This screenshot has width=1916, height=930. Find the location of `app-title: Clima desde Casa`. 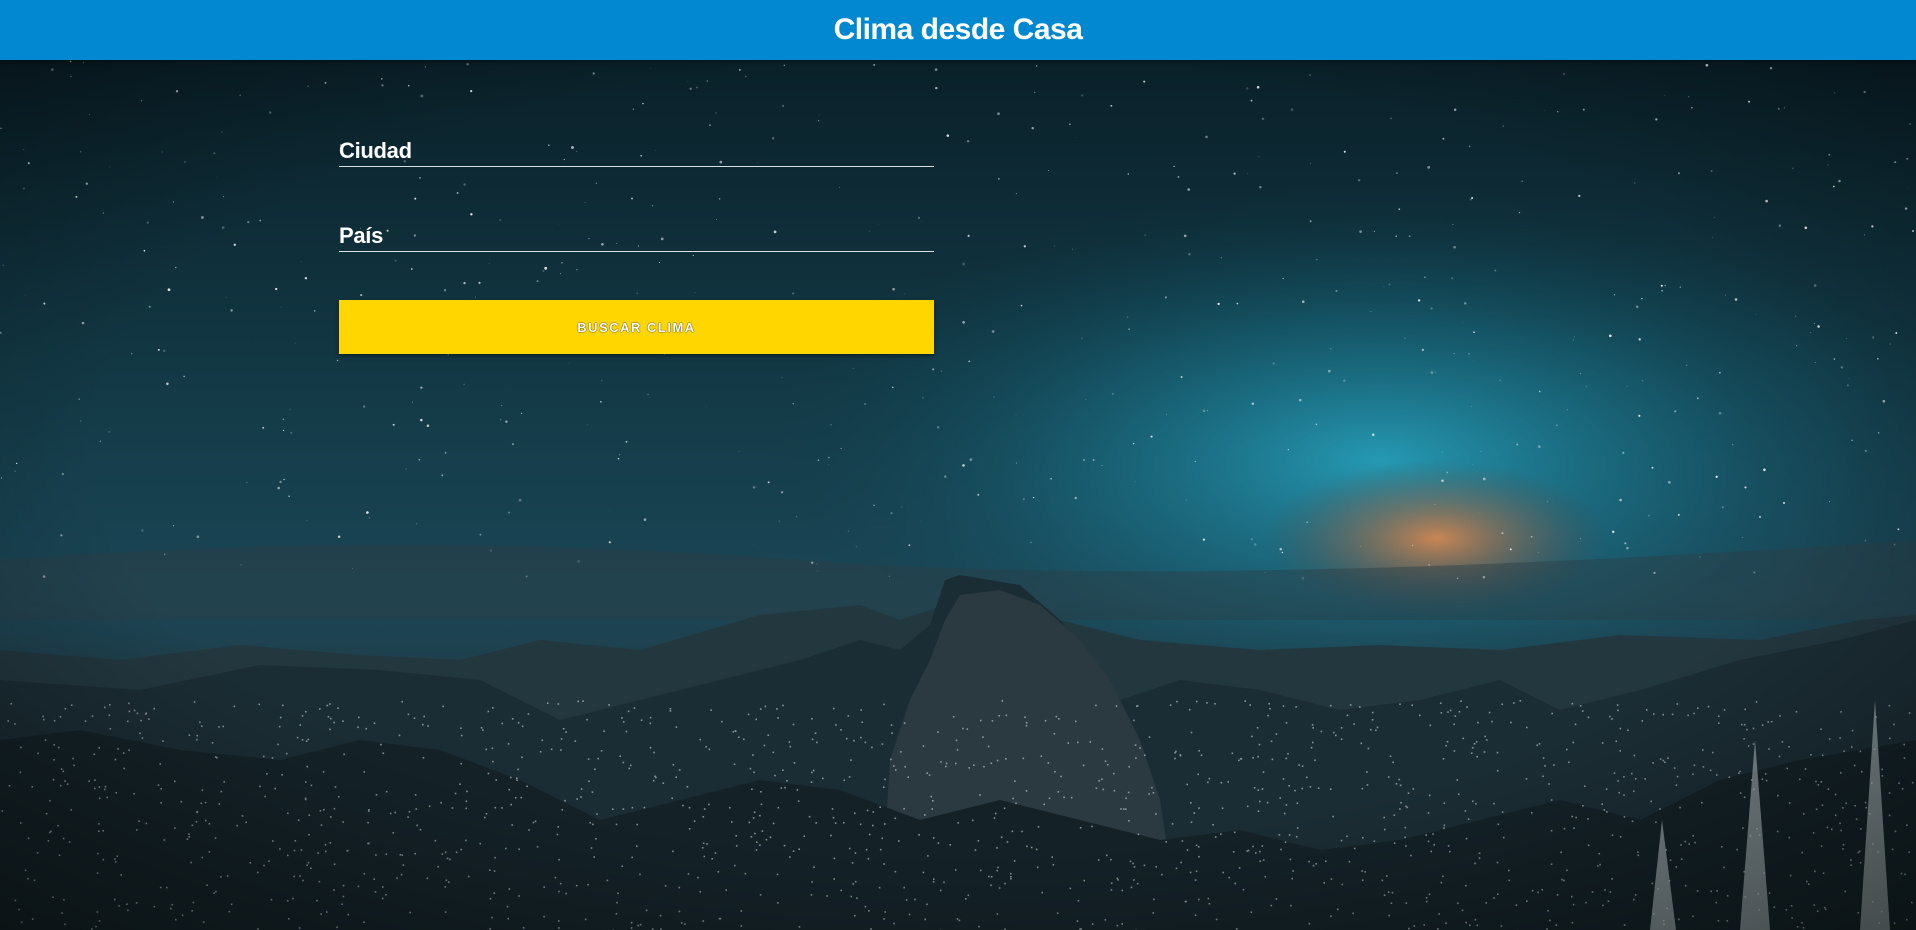

app-title: Clima desde Casa is located at coordinates (958, 29).